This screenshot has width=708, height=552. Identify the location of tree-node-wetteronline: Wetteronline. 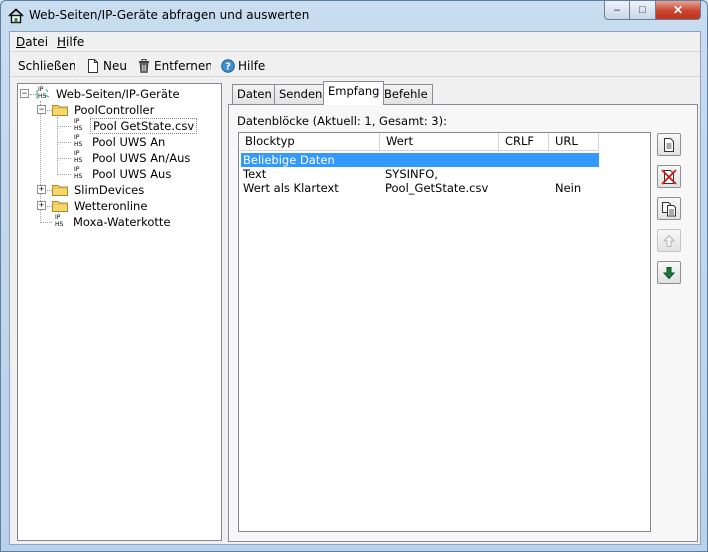
(100, 206).